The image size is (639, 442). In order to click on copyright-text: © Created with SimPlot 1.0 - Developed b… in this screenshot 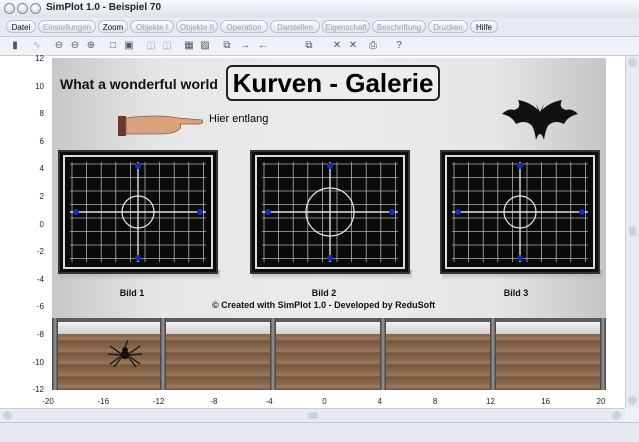, I will do `click(324, 305)`.